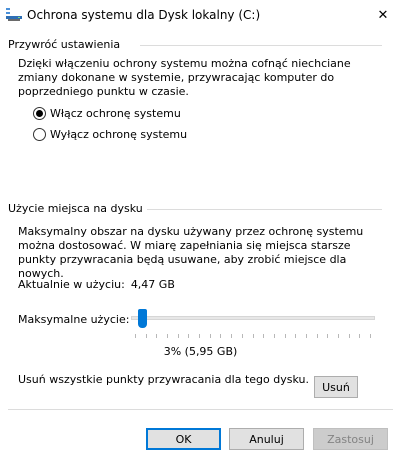 The height and width of the screenshot is (462, 401). I want to click on window-title: Ochrona systemu dla Dysk lokalny (C:), so click(144, 15).